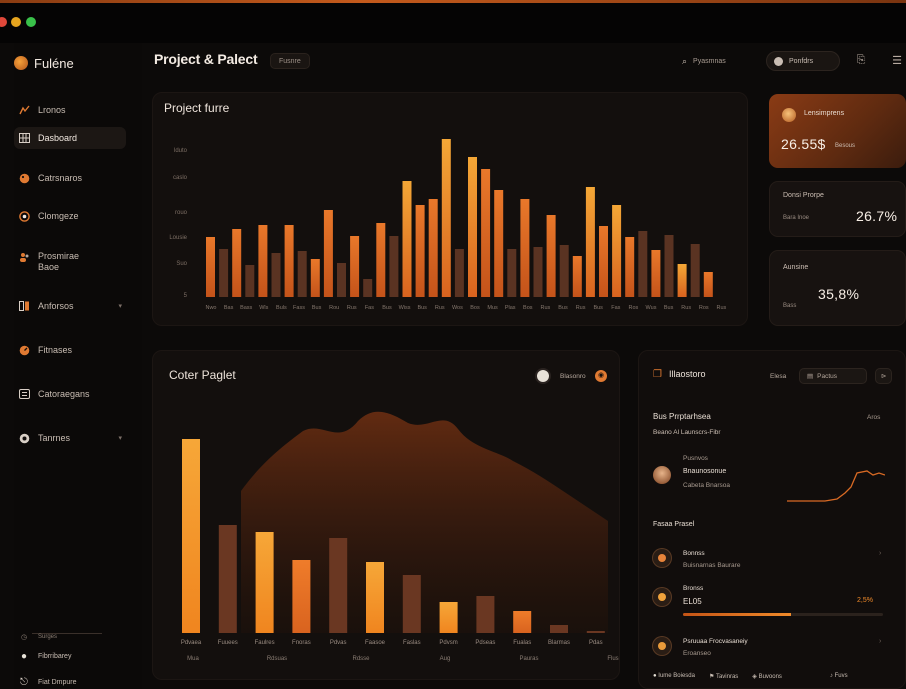 The width and height of the screenshot is (906, 689). Describe the element at coordinates (522, 643) in the screenshot. I see `x-tick-label: Fualas` at that location.